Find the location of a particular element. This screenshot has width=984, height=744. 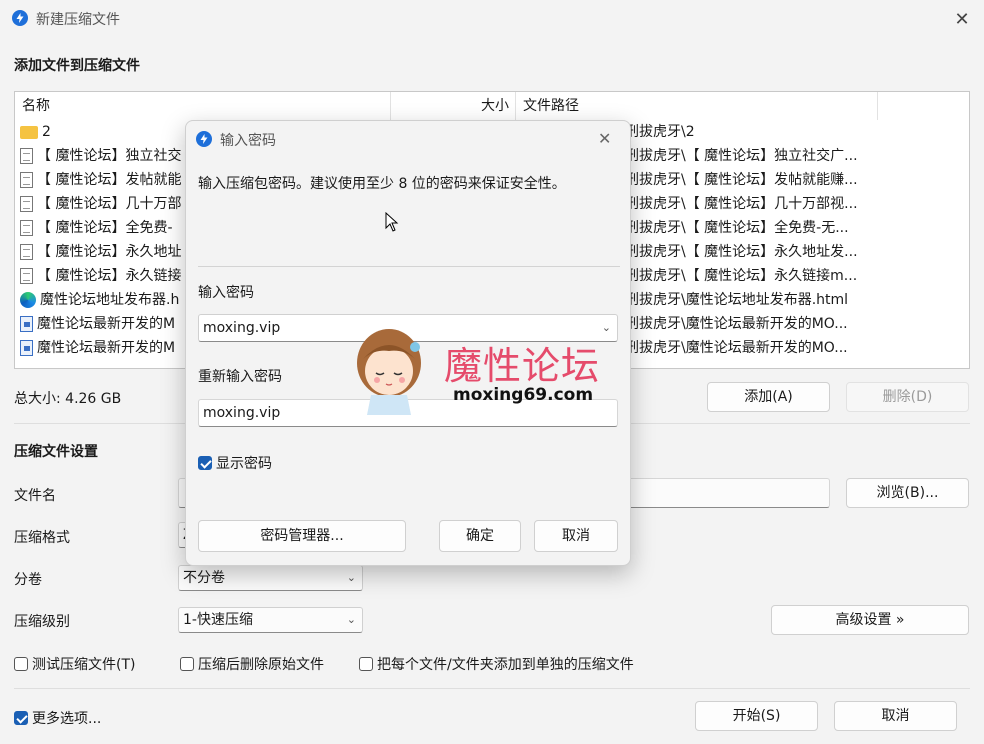

format-label: 压缩格式 is located at coordinates (42, 538).